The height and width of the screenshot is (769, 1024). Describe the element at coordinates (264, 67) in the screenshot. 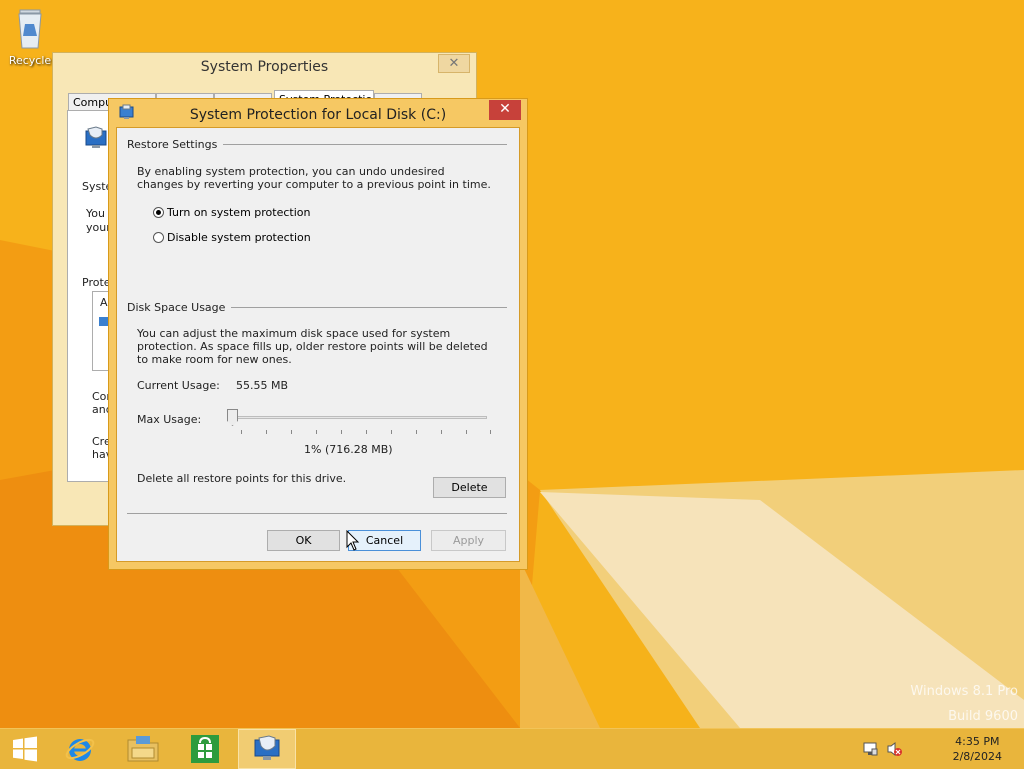

I see `system-properties-title: System Properties` at that location.